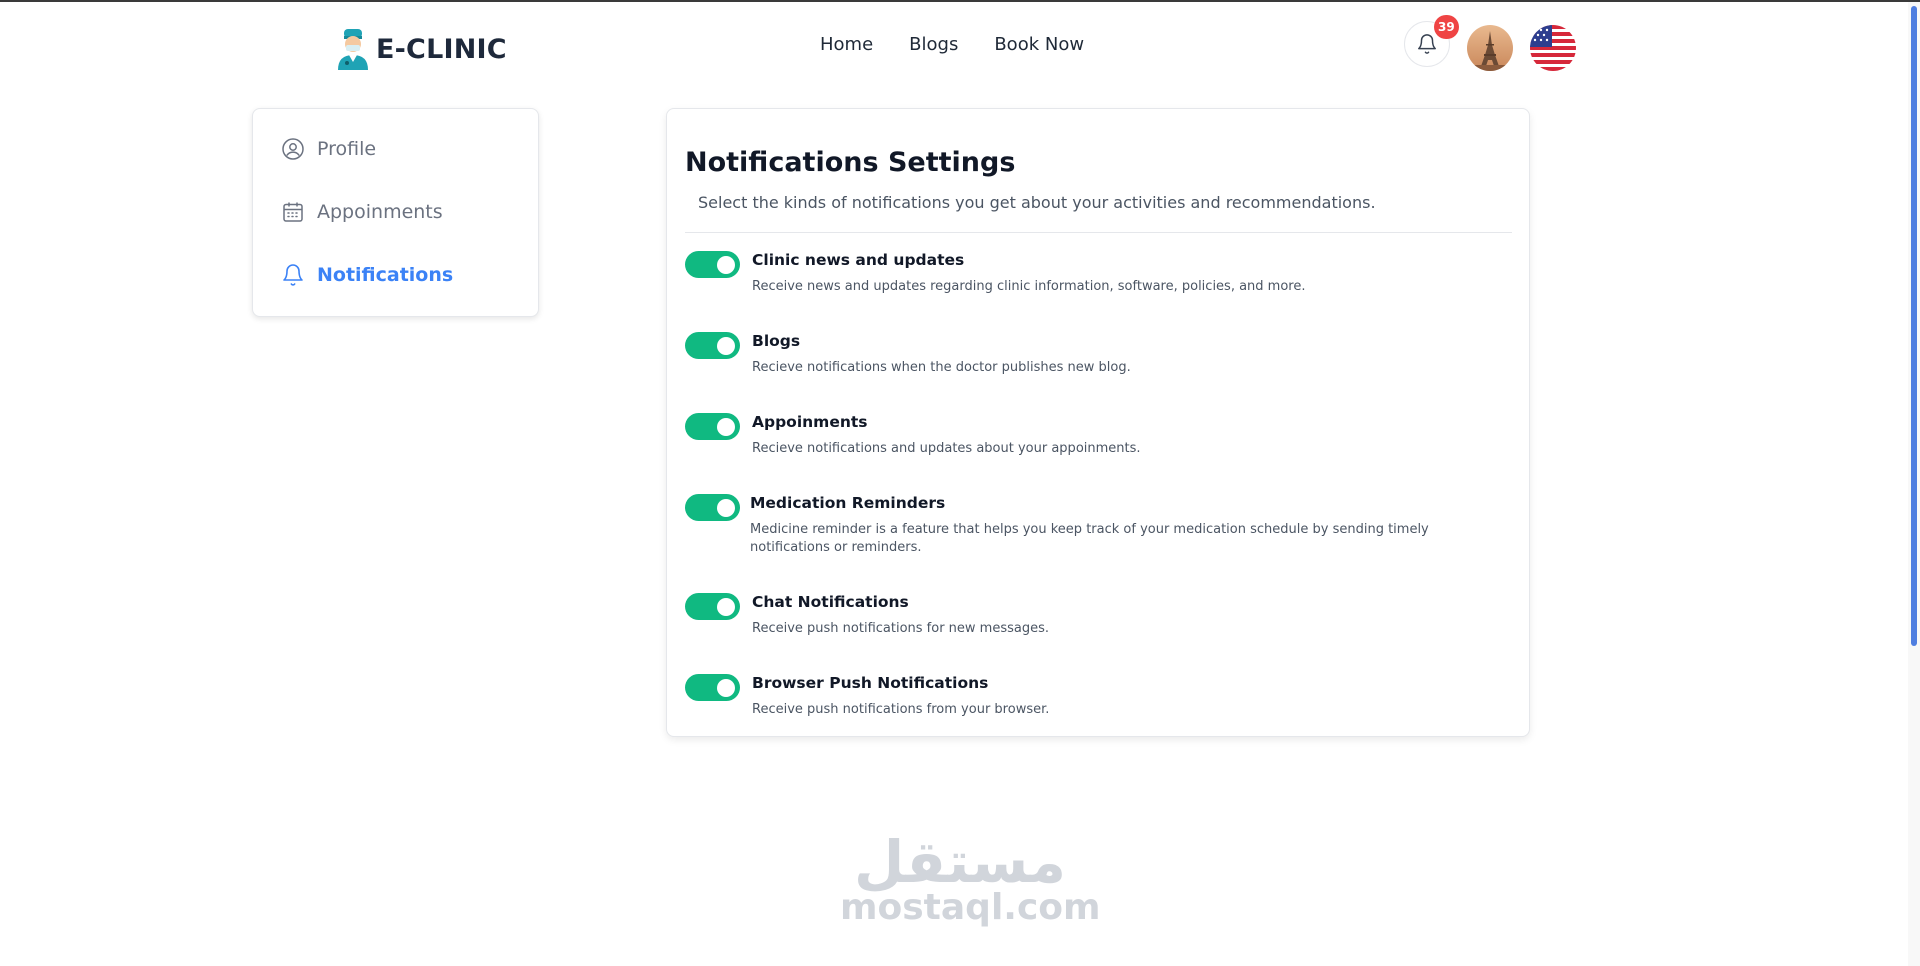 This screenshot has height=966, width=1920. I want to click on page-scrollbar, so click(1914, 484).